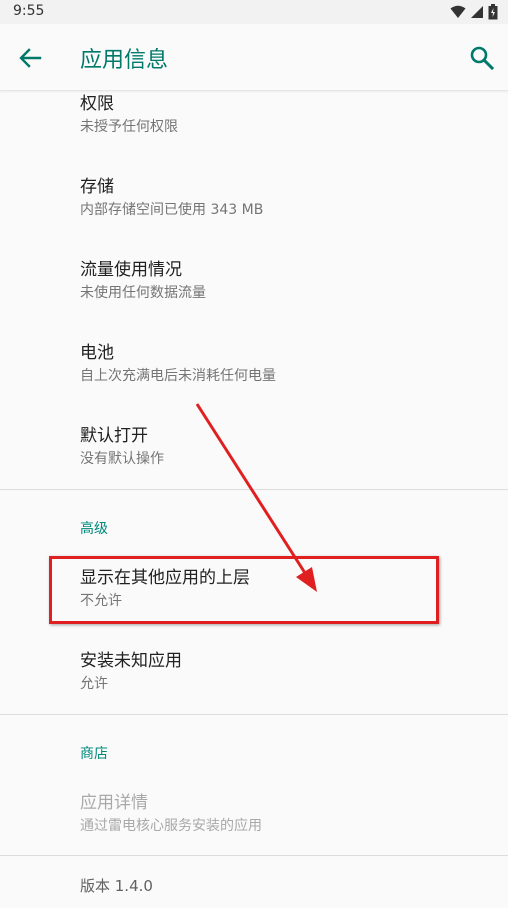 This screenshot has height=908, width=508. I want to click on back-arrow-icon, so click(30, 58).